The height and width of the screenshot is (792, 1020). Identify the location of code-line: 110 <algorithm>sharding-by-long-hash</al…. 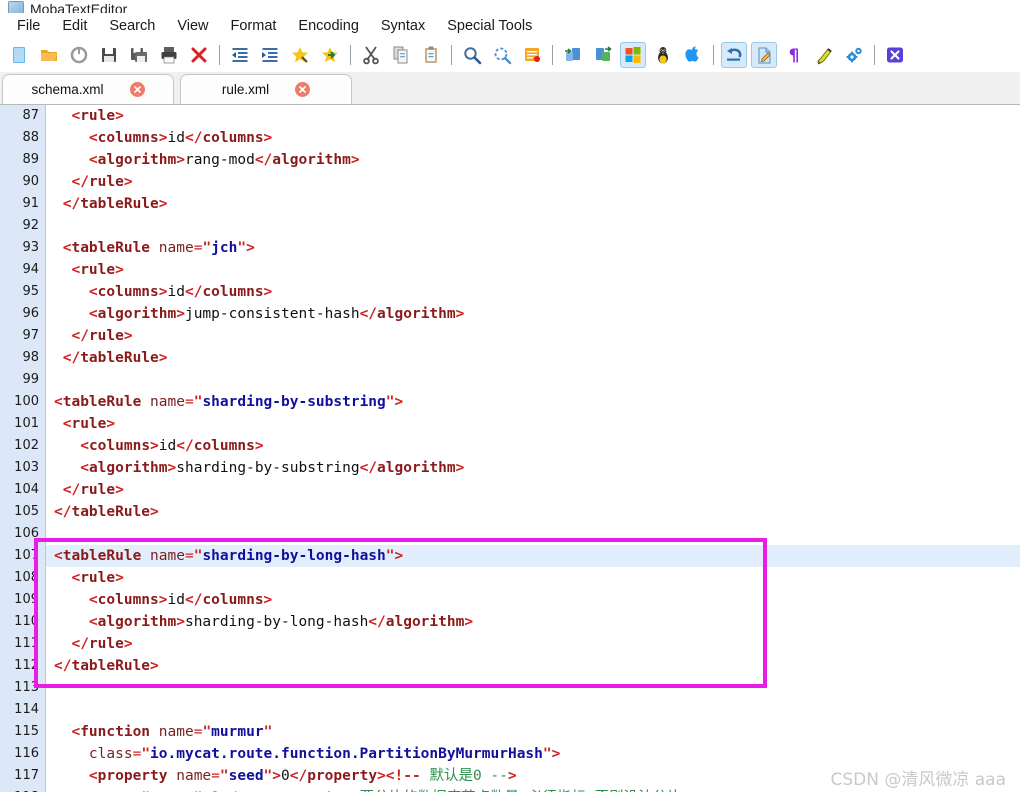
(510, 622).